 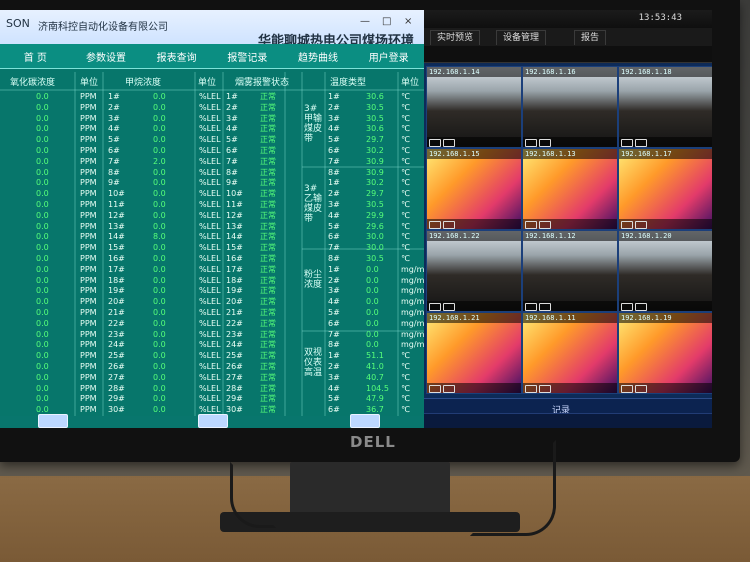 What do you see at coordinates (35, 56) in the screenshot?
I see `nav-home: 首 页` at bounding box center [35, 56].